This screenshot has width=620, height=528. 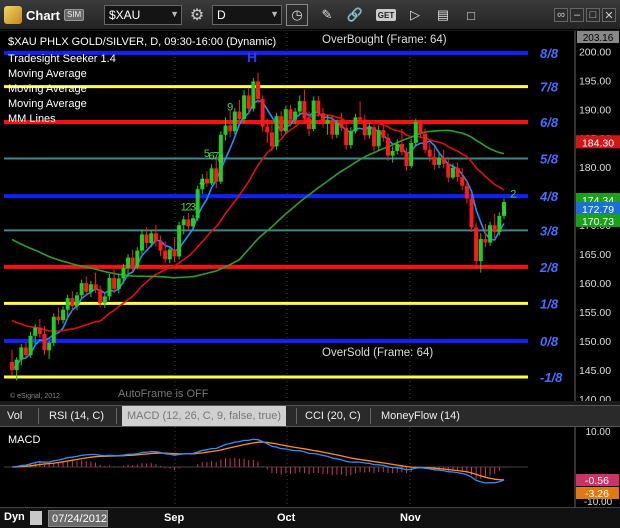 What do you see at coordinates (355, 15) in the screenshot?
I see `link-icon: 🔗` at bounding box center [355, 15].